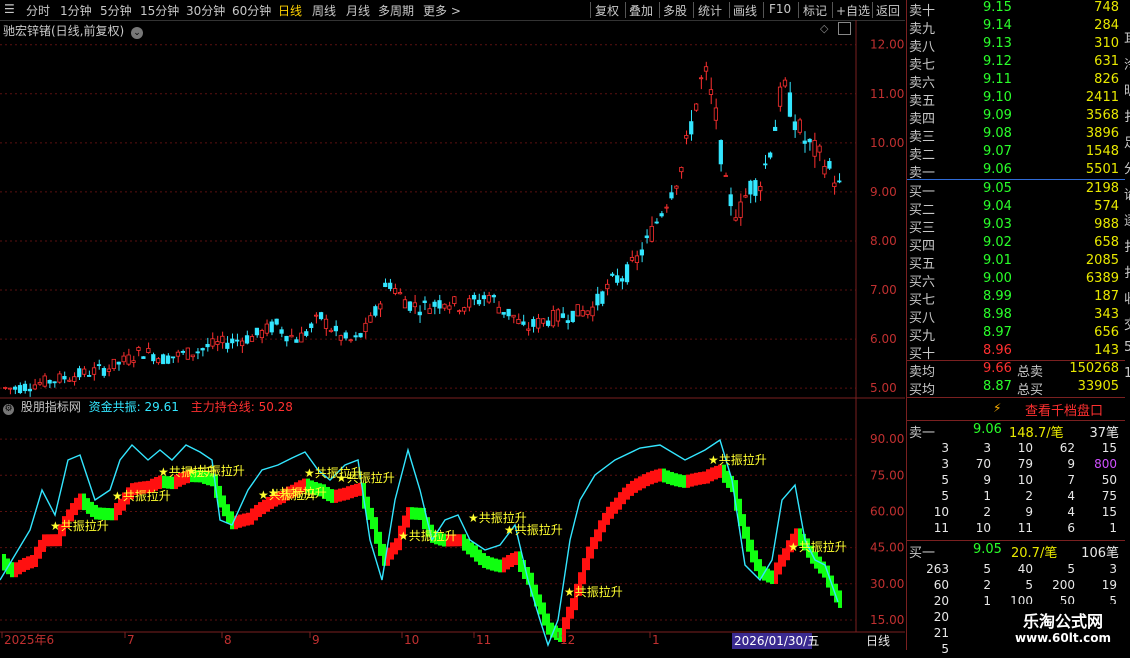 The image size is (1130, 658). What do you see at coordinates (442, 10) in the screenshot?
I see `period-more: 更多 >` at bounding box center [442, 10].